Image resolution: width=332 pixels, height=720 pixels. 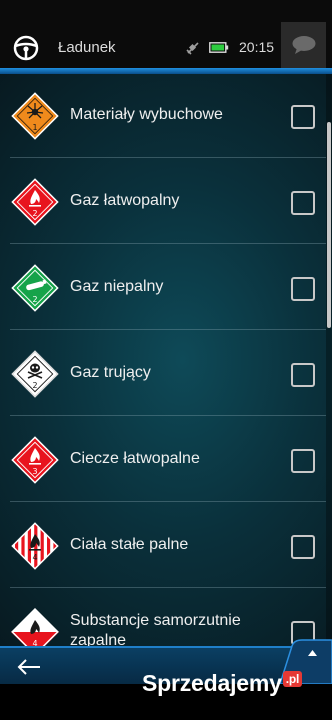 What do you see at coordinates (110, 372) in the screenshot?
I see `item-label: Gaz trujący` at bounding box center [110, 372].